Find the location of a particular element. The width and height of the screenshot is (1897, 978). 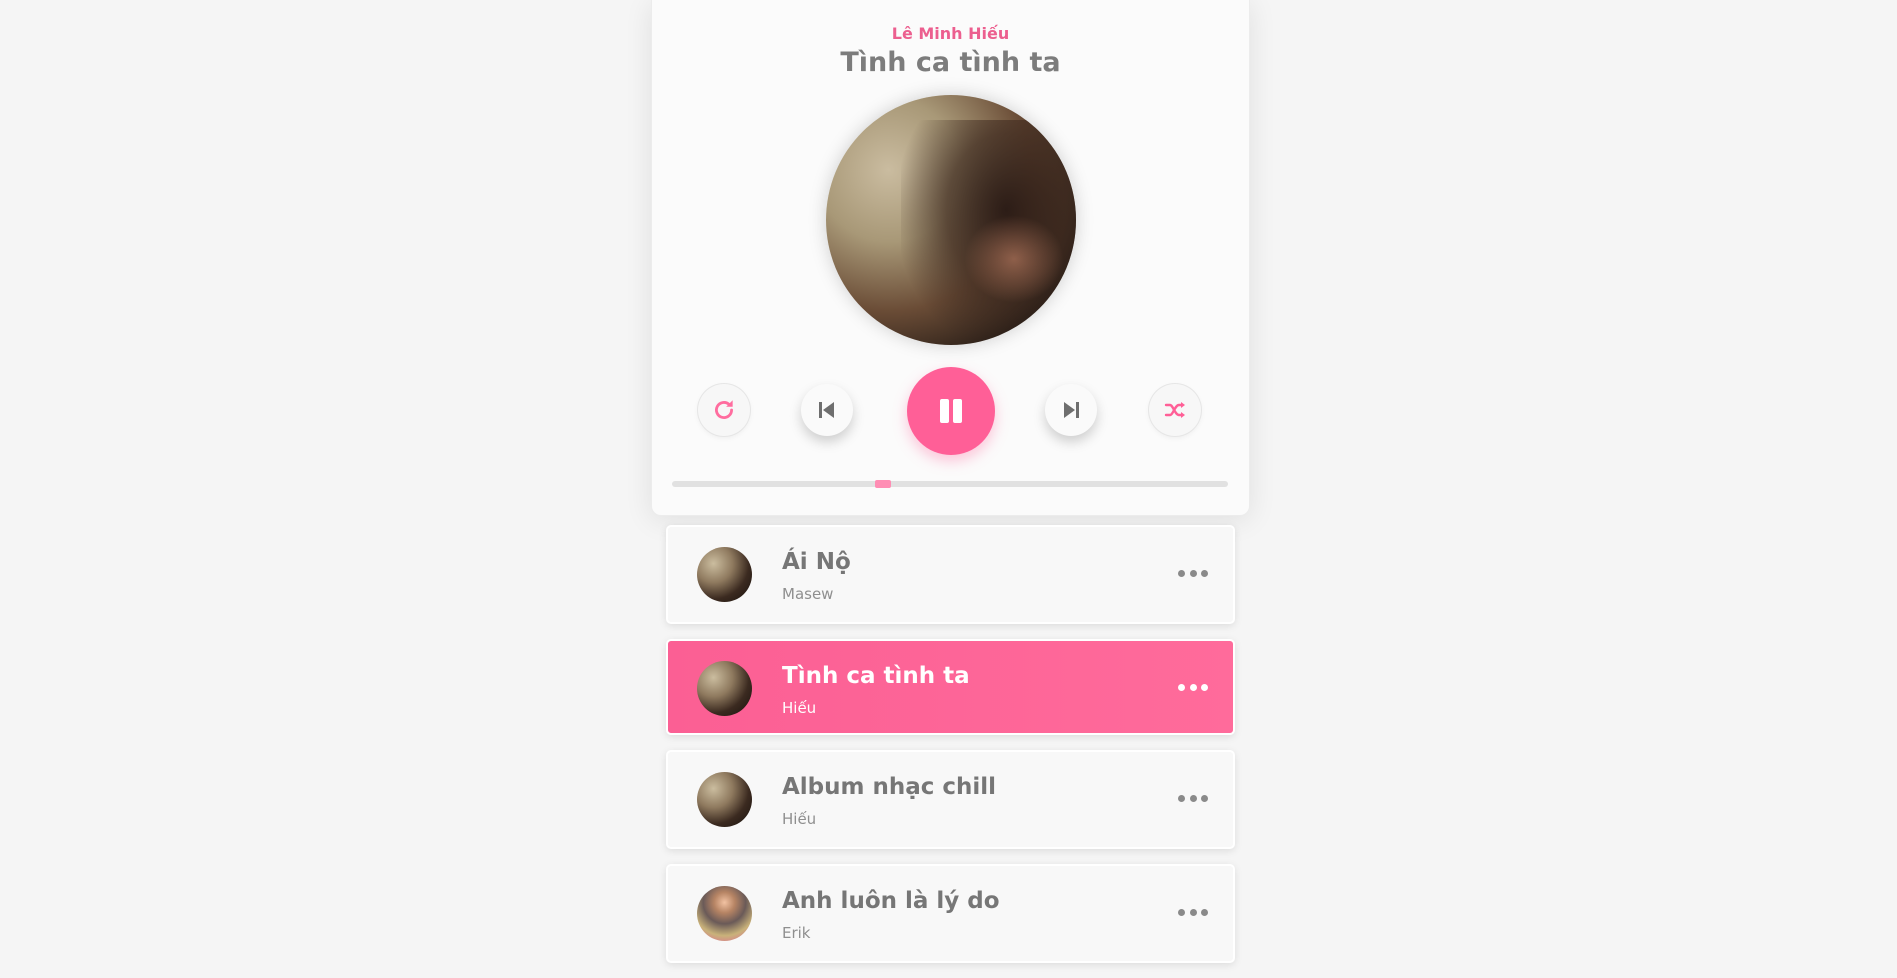

progress-bar is located at coordinates (950, 484).